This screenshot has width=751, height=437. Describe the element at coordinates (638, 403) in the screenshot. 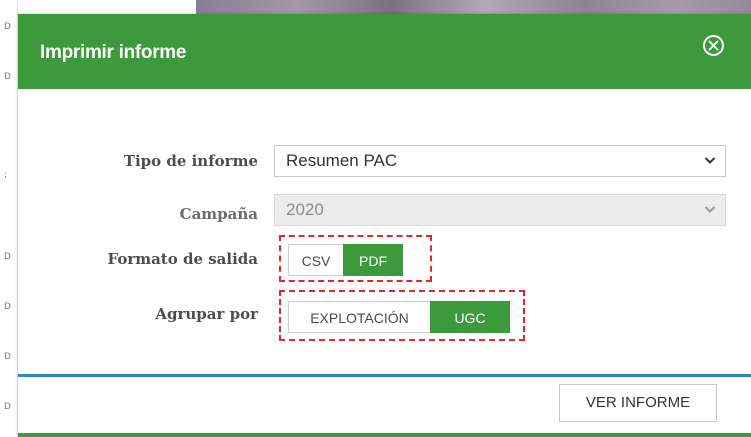

I see `view-report-button: VER INFORME` at that location.